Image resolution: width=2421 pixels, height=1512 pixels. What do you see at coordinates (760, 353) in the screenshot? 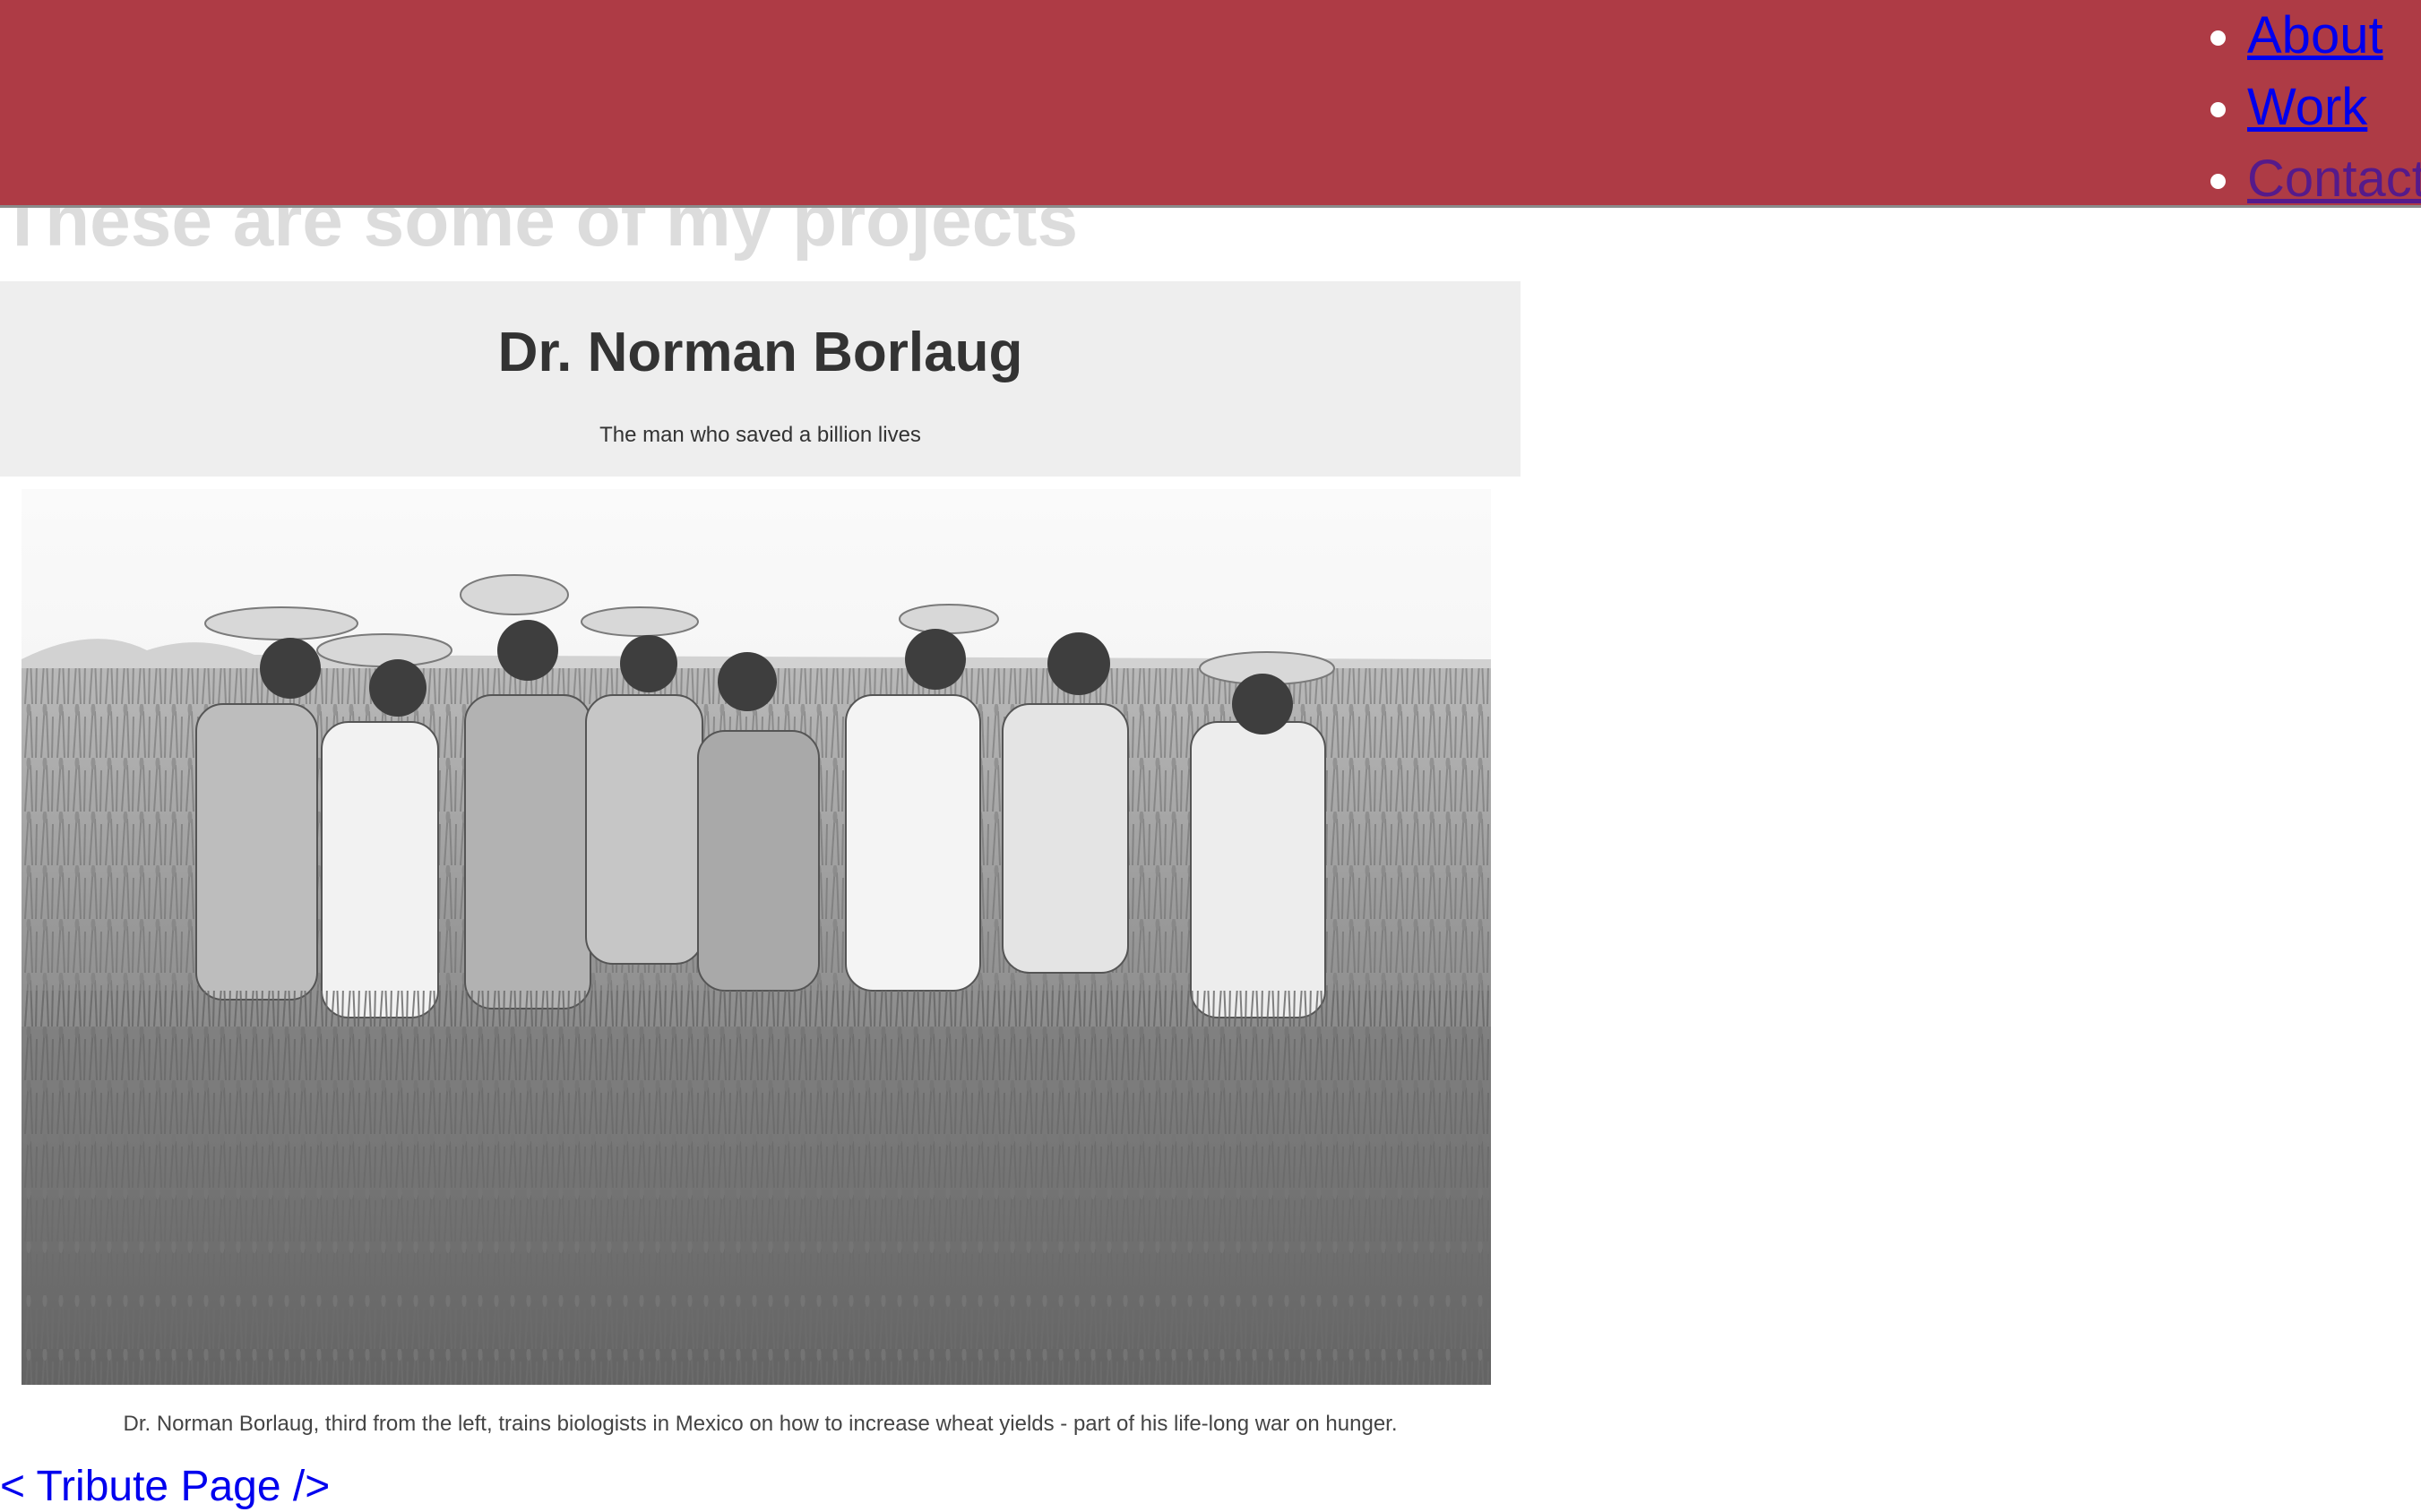
I see `tile-title: Dr. Norman Borlaug` at bounding box center [760, 353].